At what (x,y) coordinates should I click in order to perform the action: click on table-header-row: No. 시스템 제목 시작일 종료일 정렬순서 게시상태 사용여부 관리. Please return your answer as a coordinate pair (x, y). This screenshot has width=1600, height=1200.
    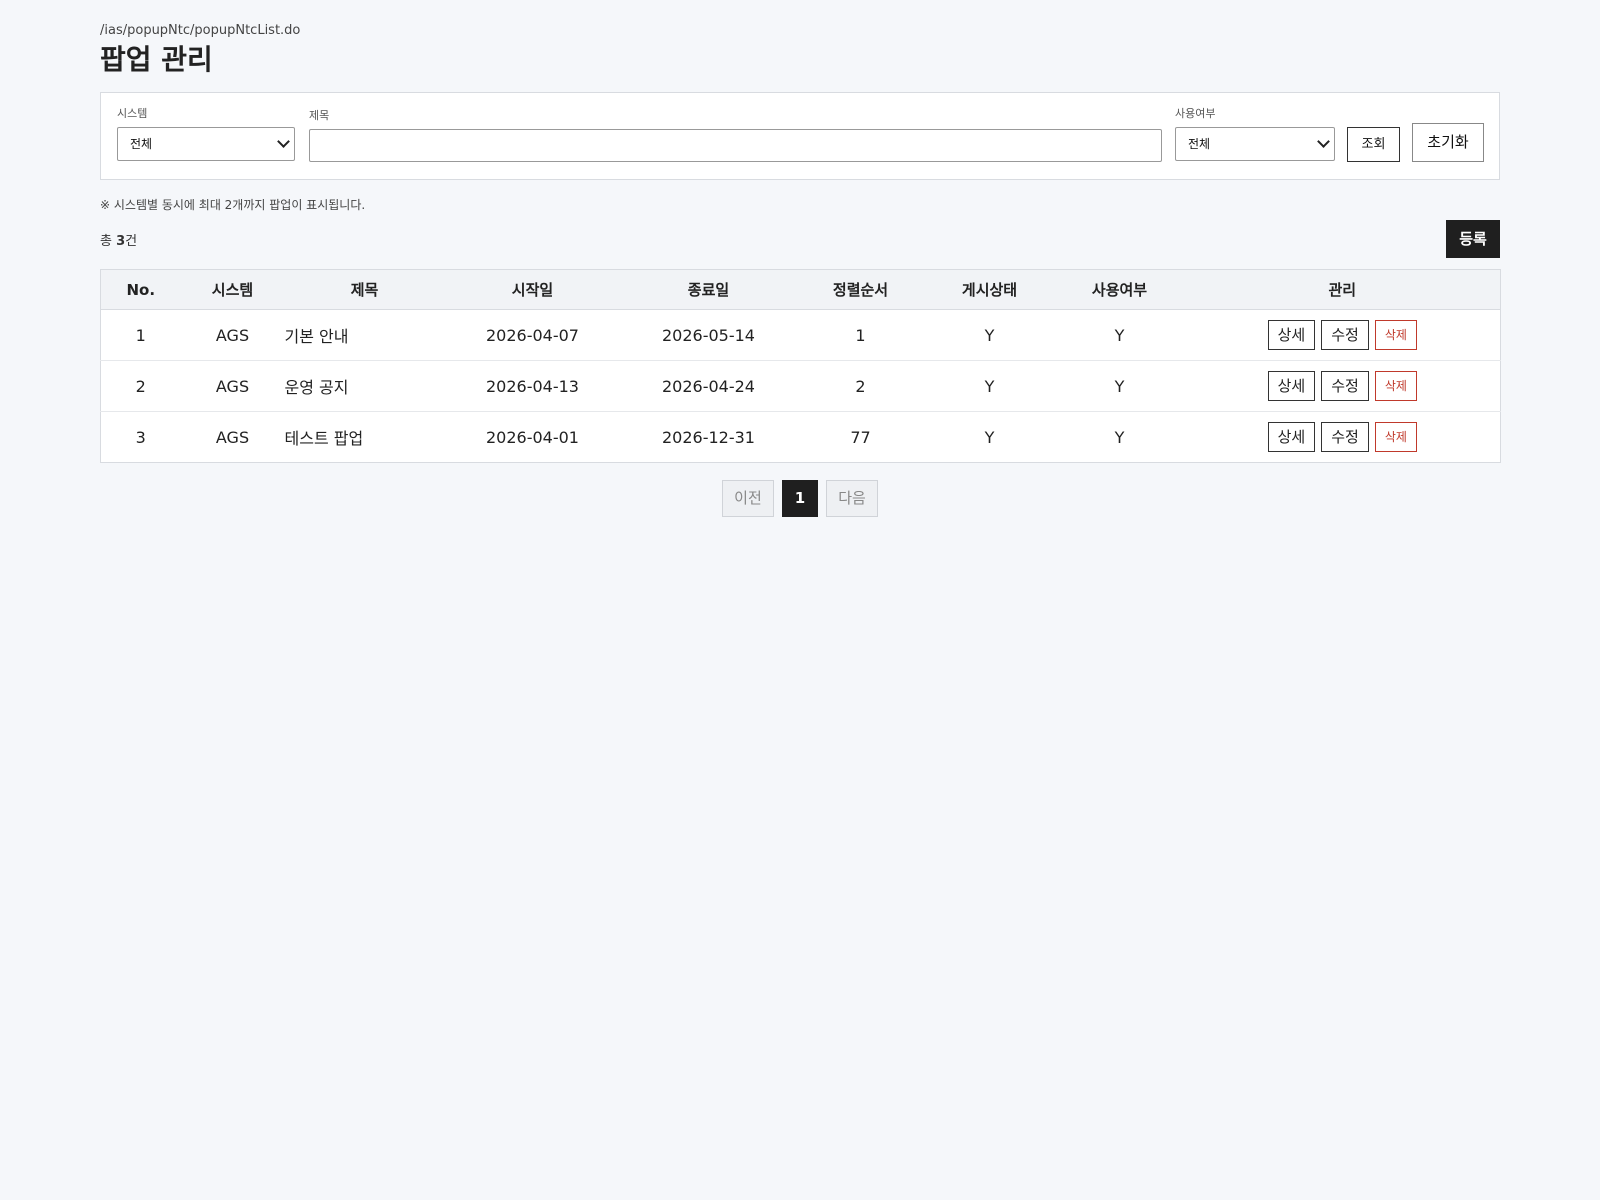
    Looking at the image, I should click on (800, 289).